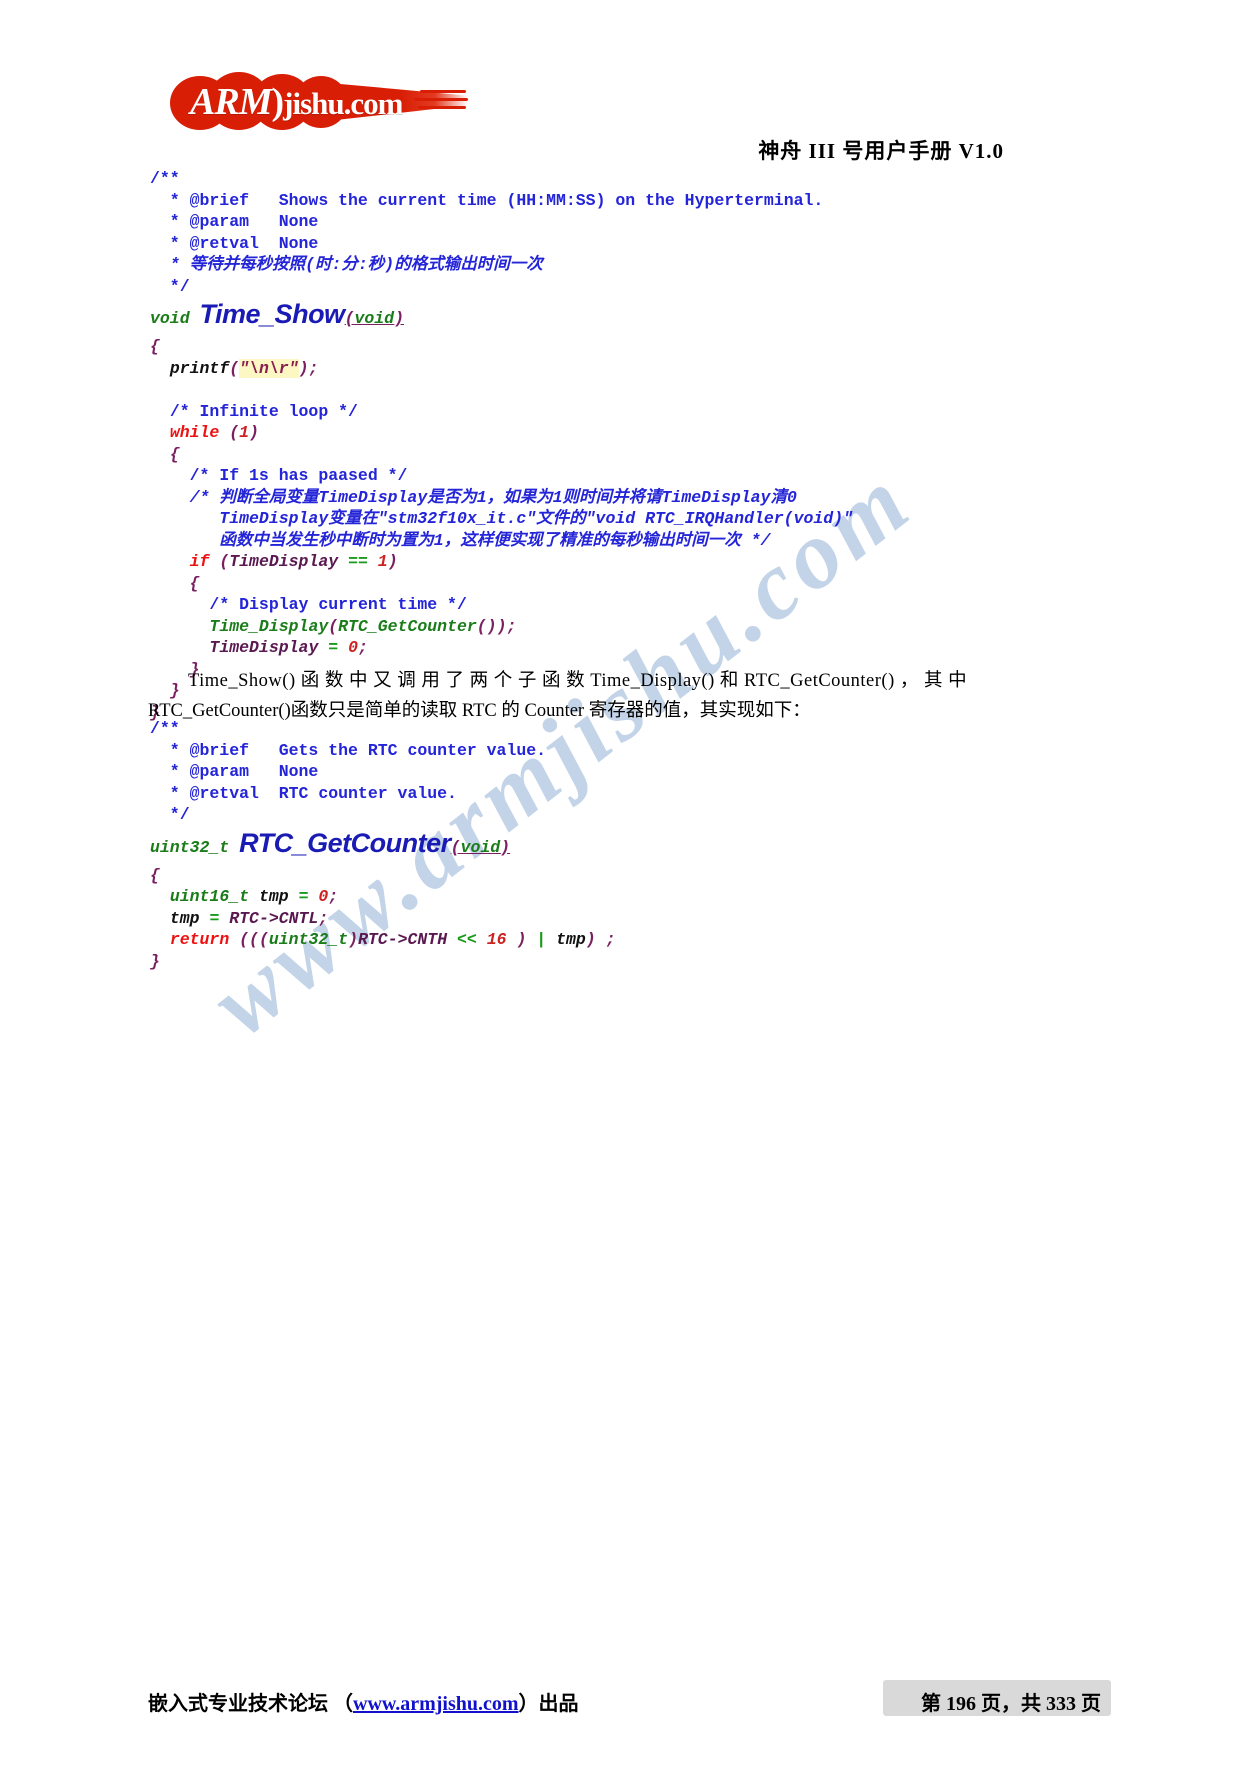  What do you see at coordinates (272, 314) in the screenshot?
I see `function-name: Time_Show` at bounding box center [272, 314].